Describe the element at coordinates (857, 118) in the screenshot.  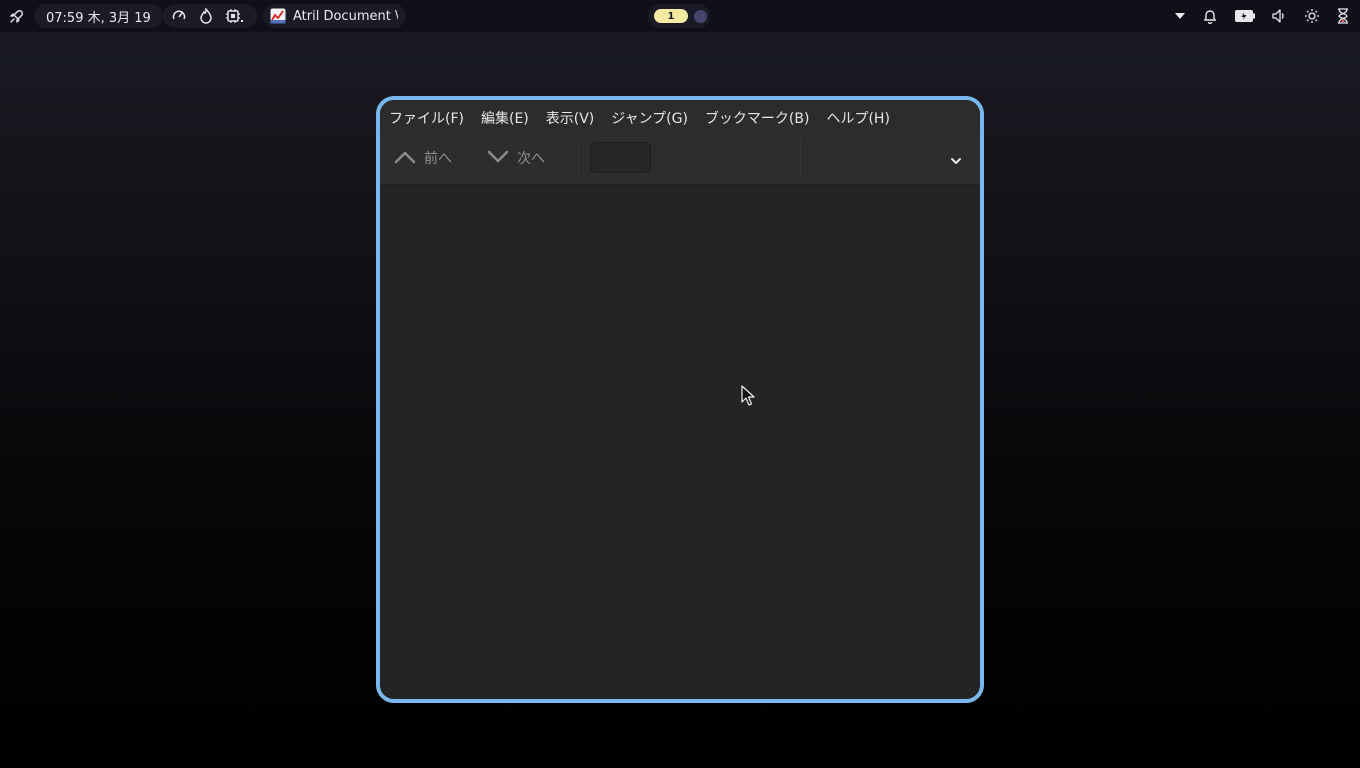
I see `menu-help: ヘルプ(H)` at that location.